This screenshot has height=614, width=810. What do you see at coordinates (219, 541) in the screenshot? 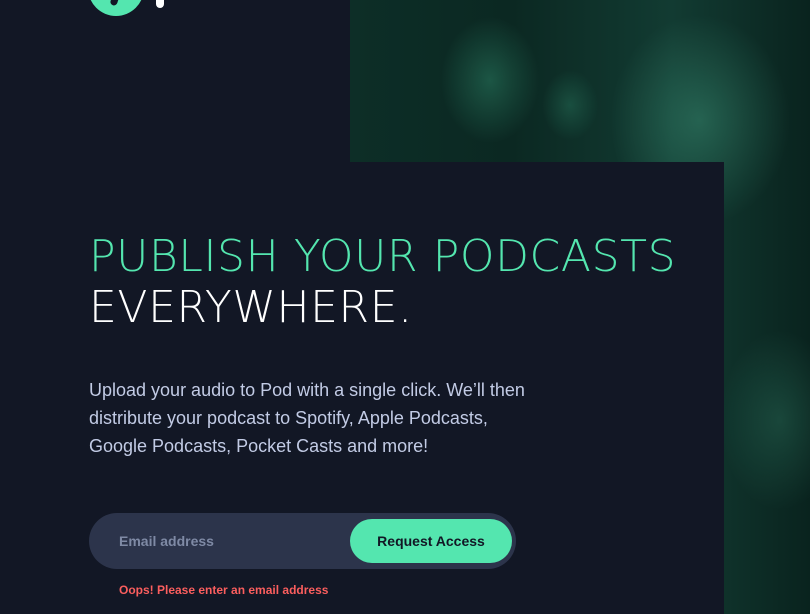
I see `email-field` at bounding box center [219, 541].